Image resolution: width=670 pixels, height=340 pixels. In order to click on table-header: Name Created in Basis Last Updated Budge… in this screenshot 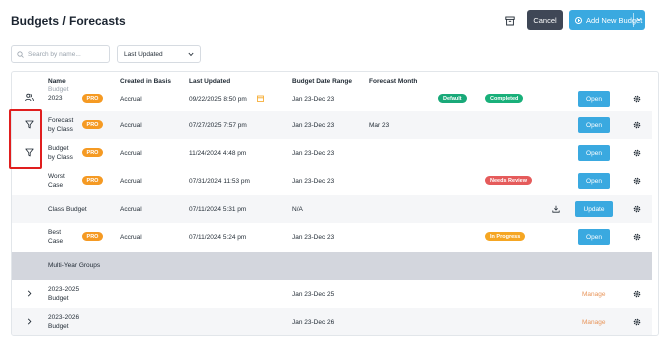, I will do `click(335, 80)`.